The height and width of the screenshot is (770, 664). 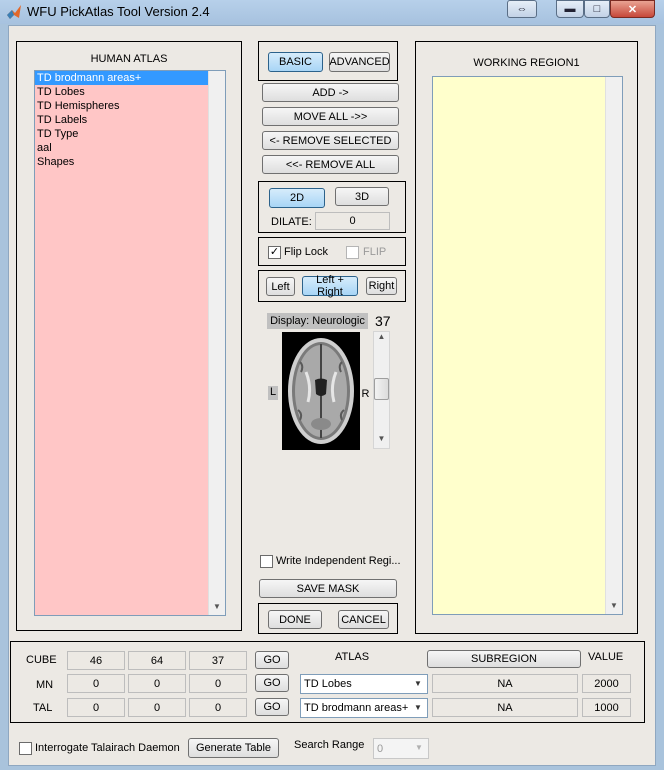 What do you see at coordinates (375, 252) in the screenshot?
I see `flip-label: FLIP` at bounding box center [375, 252].